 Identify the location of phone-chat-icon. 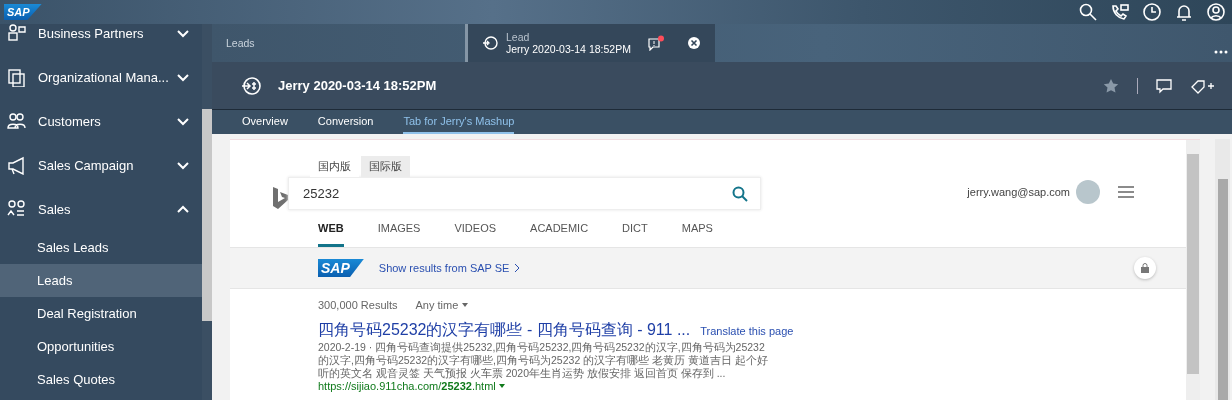
(1120, 12).